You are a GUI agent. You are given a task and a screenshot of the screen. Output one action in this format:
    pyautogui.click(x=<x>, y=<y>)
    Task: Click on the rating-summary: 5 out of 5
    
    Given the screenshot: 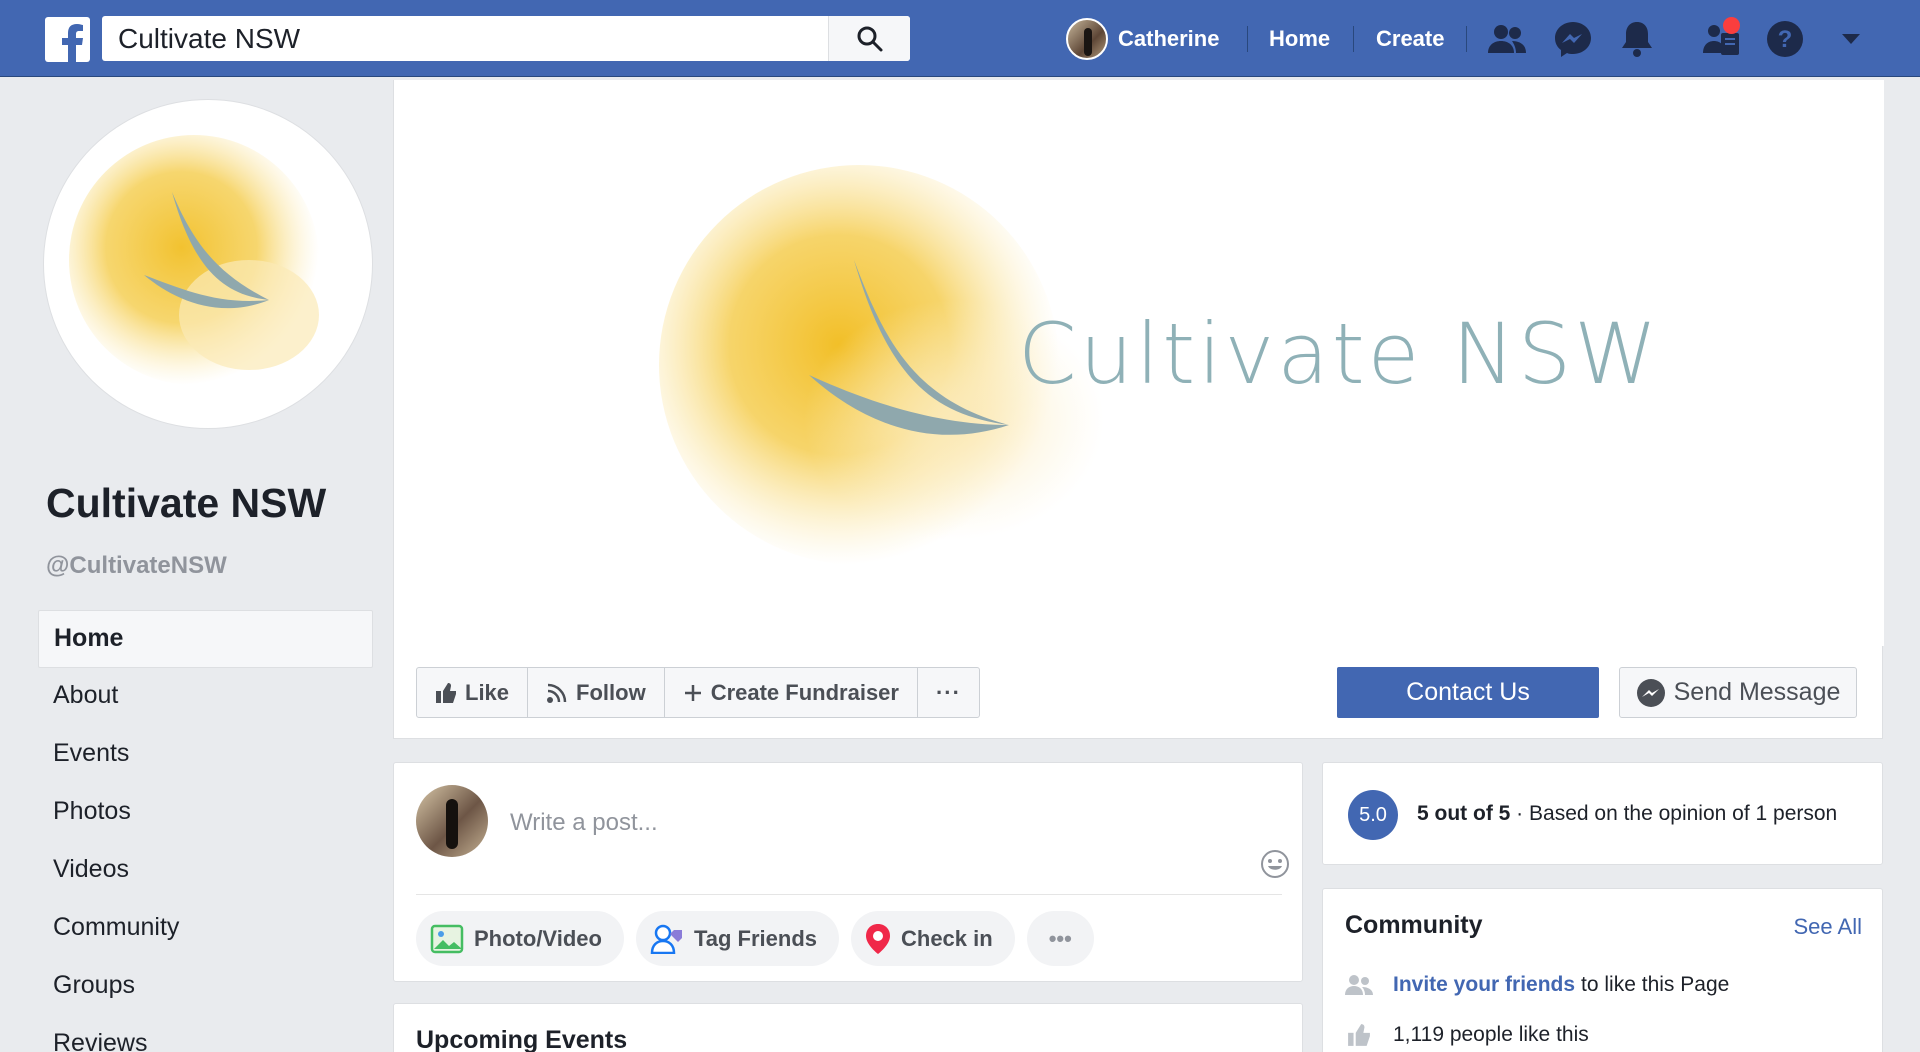 What is the action you would take?
    pyautogui.click(x=1464, y=813)
    